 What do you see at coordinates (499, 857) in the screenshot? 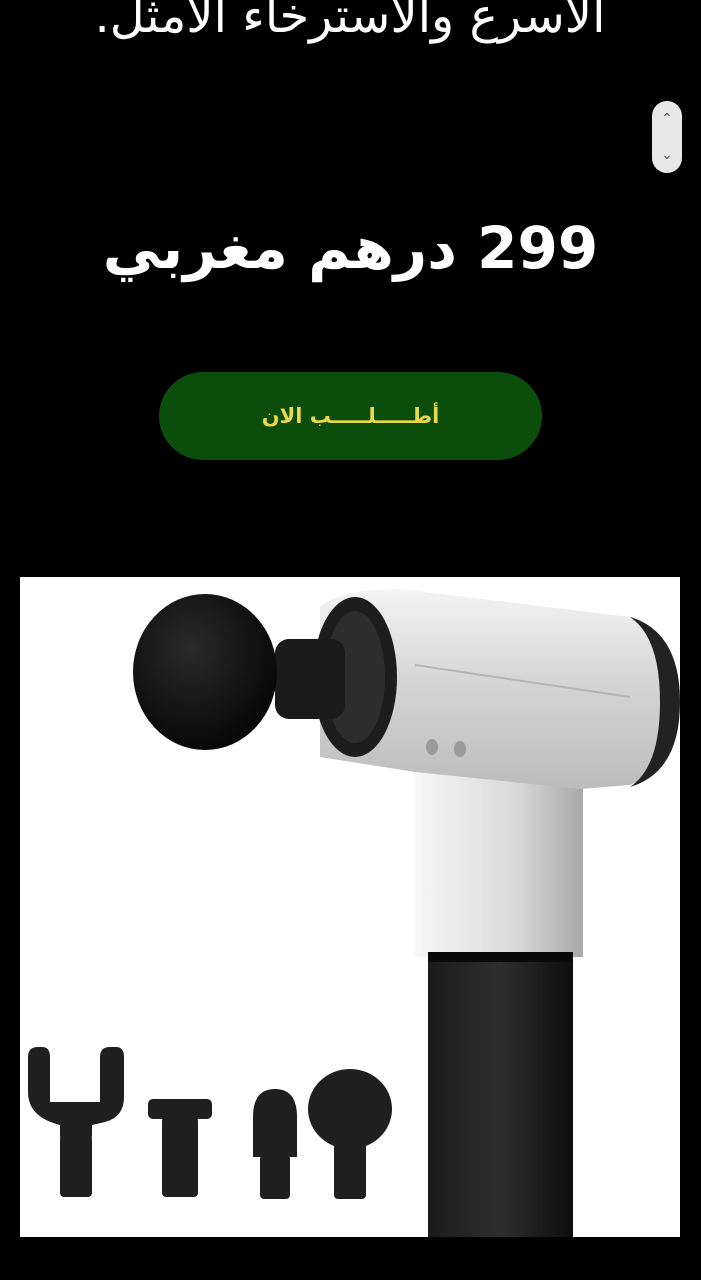
I see `gun-handle` at bounding box center [499, 857].